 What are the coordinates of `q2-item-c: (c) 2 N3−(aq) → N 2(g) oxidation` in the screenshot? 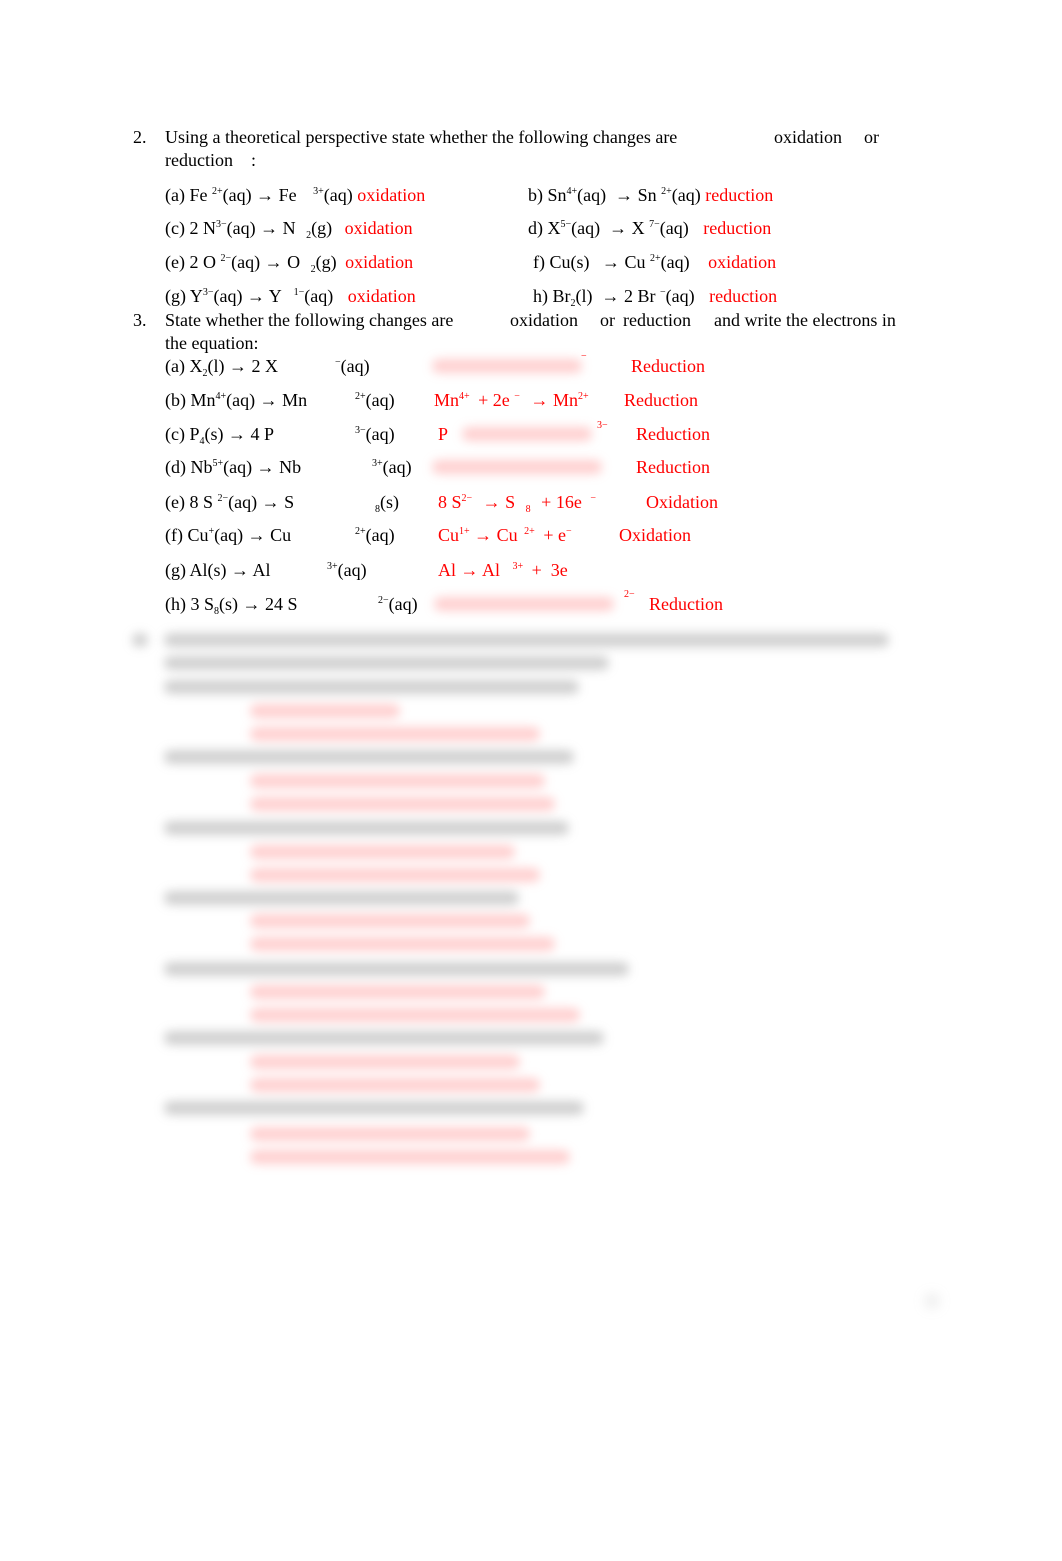 It's located at (289, 230).